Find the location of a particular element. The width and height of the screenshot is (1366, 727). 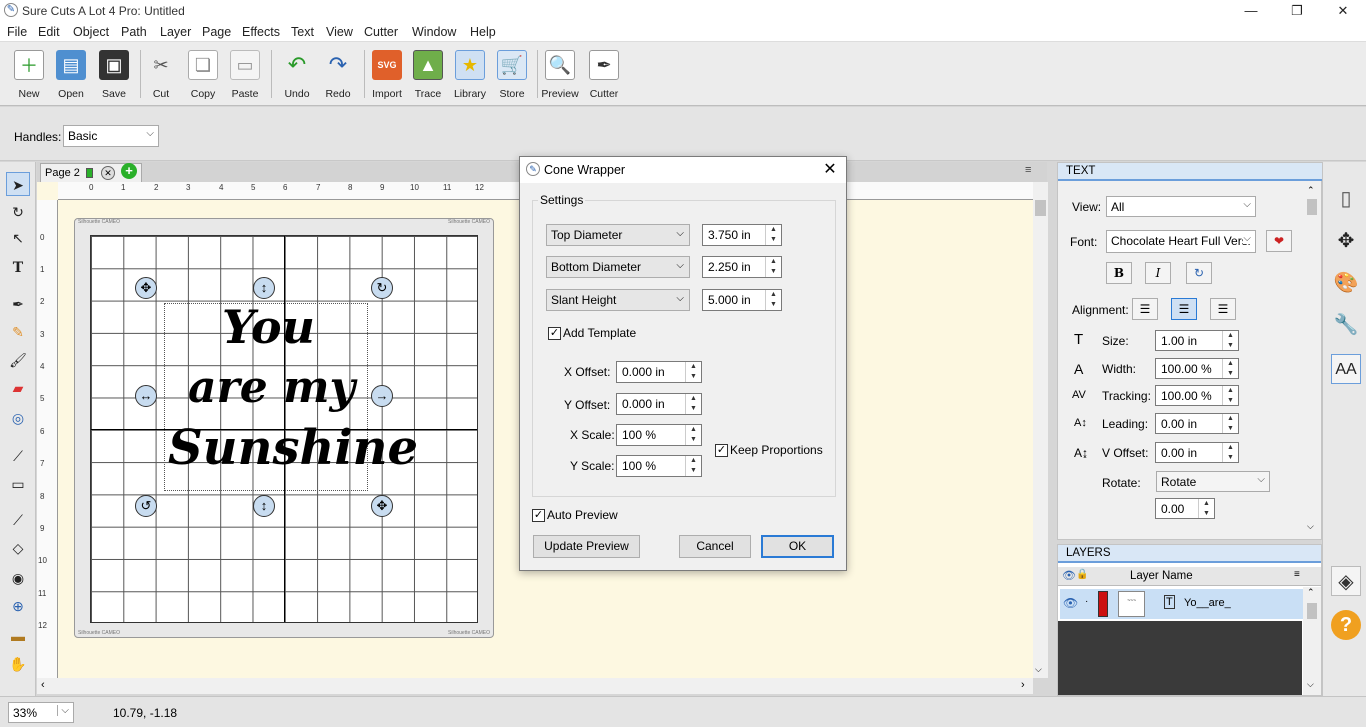

rotate-value-input: 0.00 ▲ ▼ is located at coordinates (1185, 508).